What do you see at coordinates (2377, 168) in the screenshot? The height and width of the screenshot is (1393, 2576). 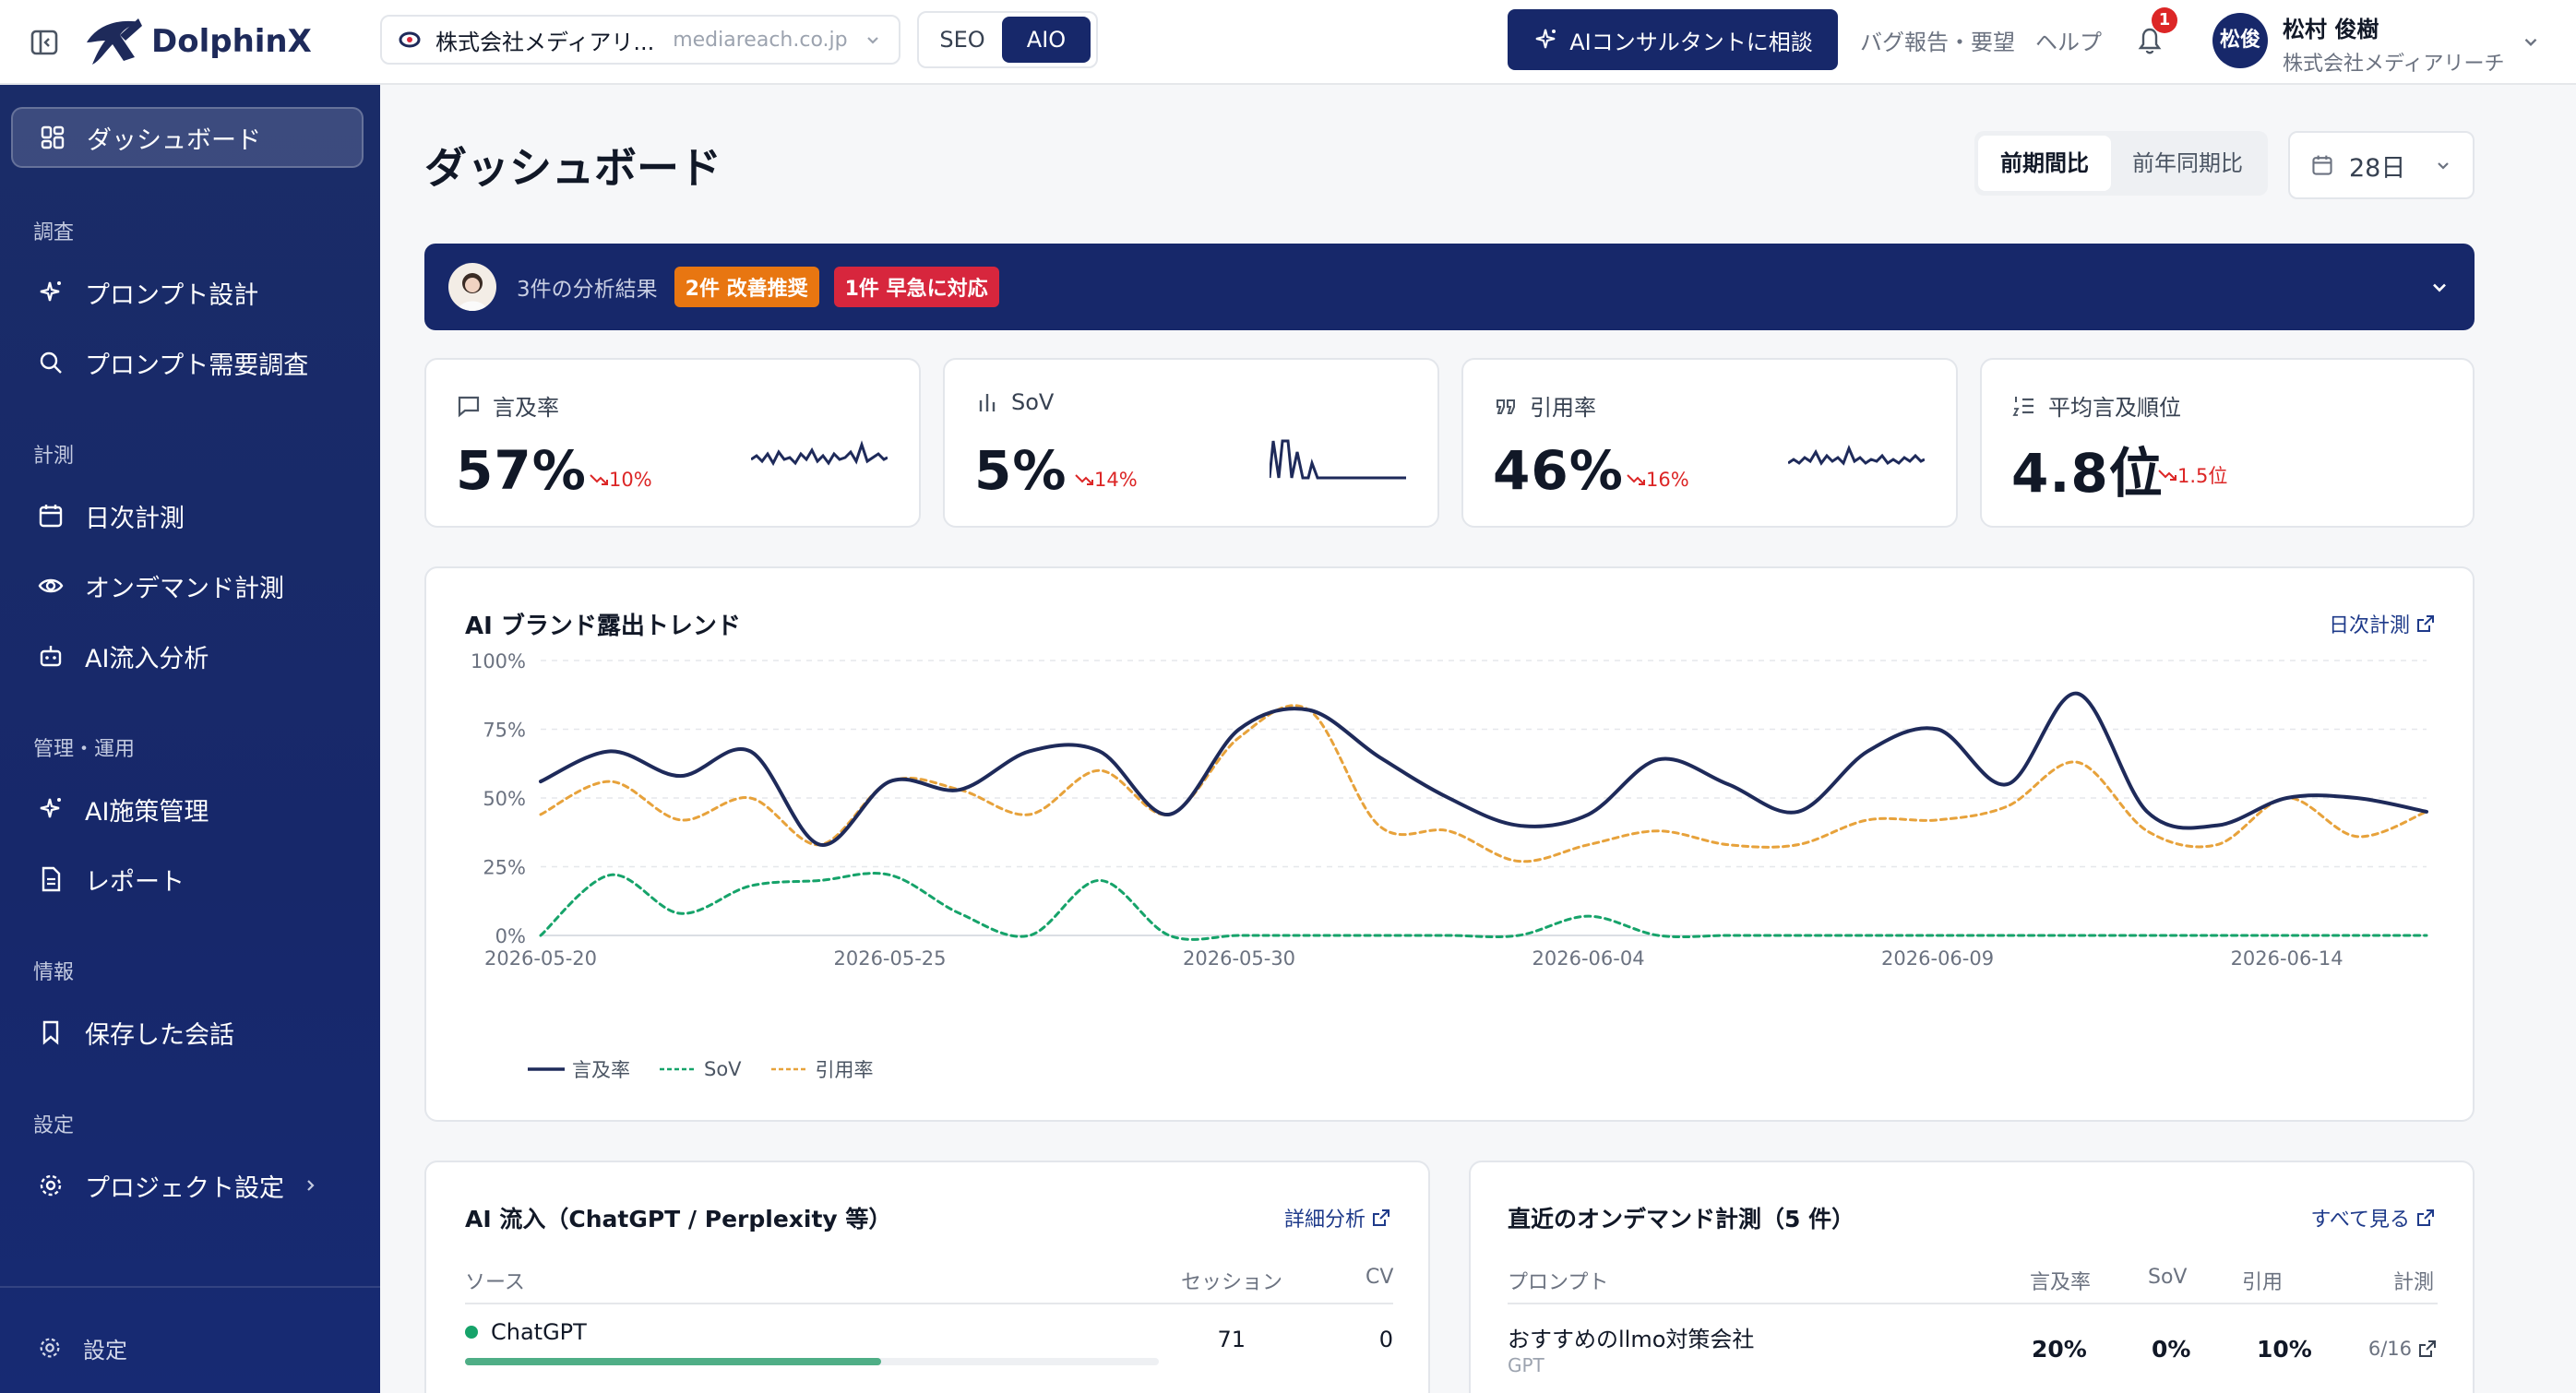 I see `date-range-value: 28日` at bounding box center [2377, 168].